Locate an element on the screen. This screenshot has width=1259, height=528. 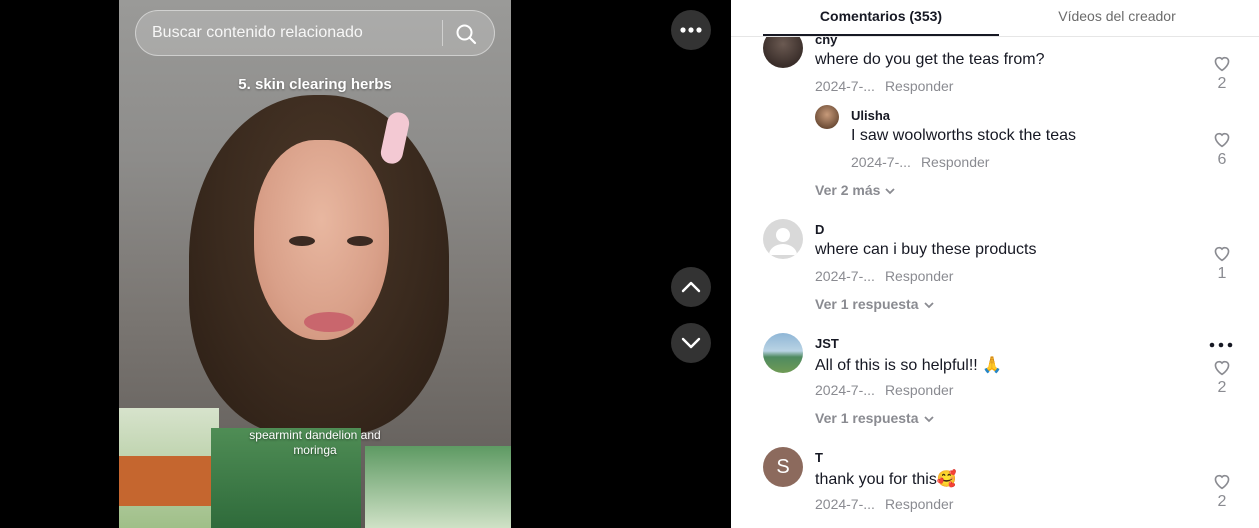
avatar: S is located at coordinates (783, 467).